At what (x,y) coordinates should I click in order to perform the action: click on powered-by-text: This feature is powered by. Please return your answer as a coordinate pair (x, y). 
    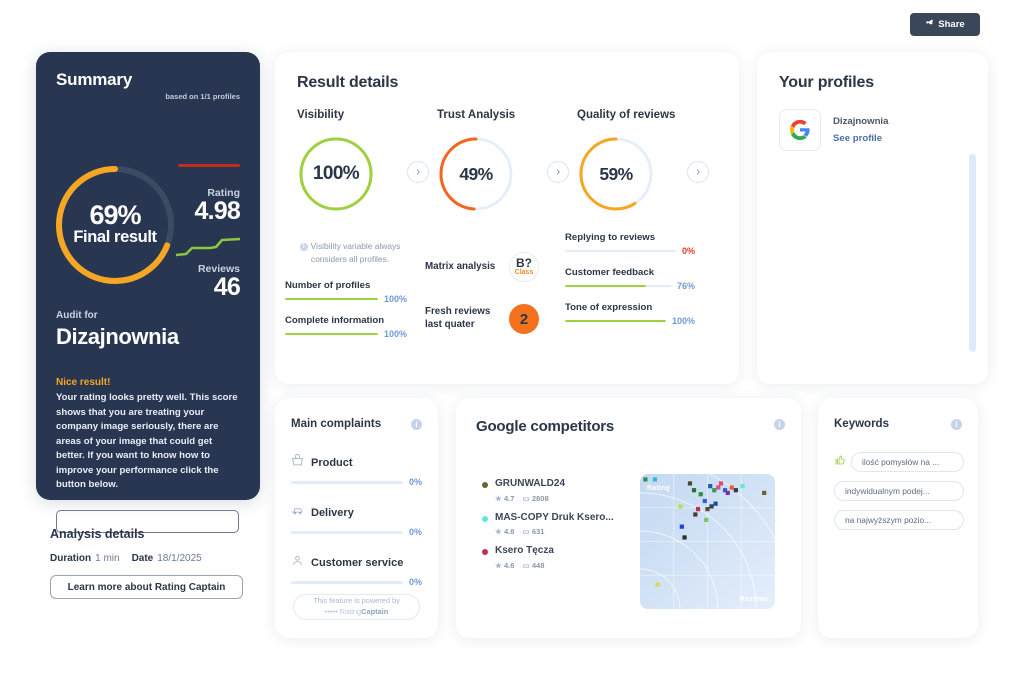
    Looking at the image, I should click on (356, 601).